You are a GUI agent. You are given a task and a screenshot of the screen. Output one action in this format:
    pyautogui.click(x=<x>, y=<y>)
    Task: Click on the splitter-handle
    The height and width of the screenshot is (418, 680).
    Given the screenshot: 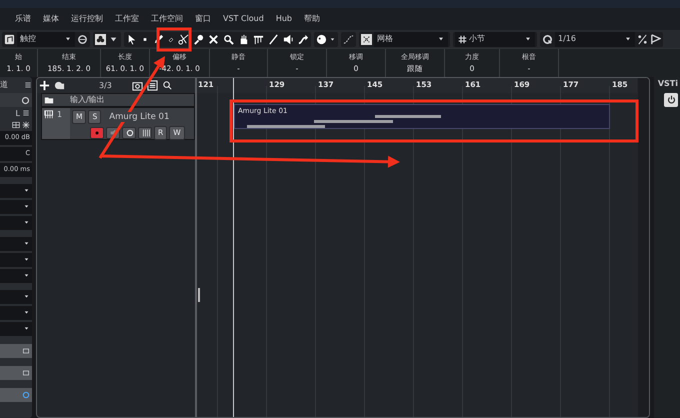 What is the action you would take?
    pyautogui.click(x=199, y=295)
    